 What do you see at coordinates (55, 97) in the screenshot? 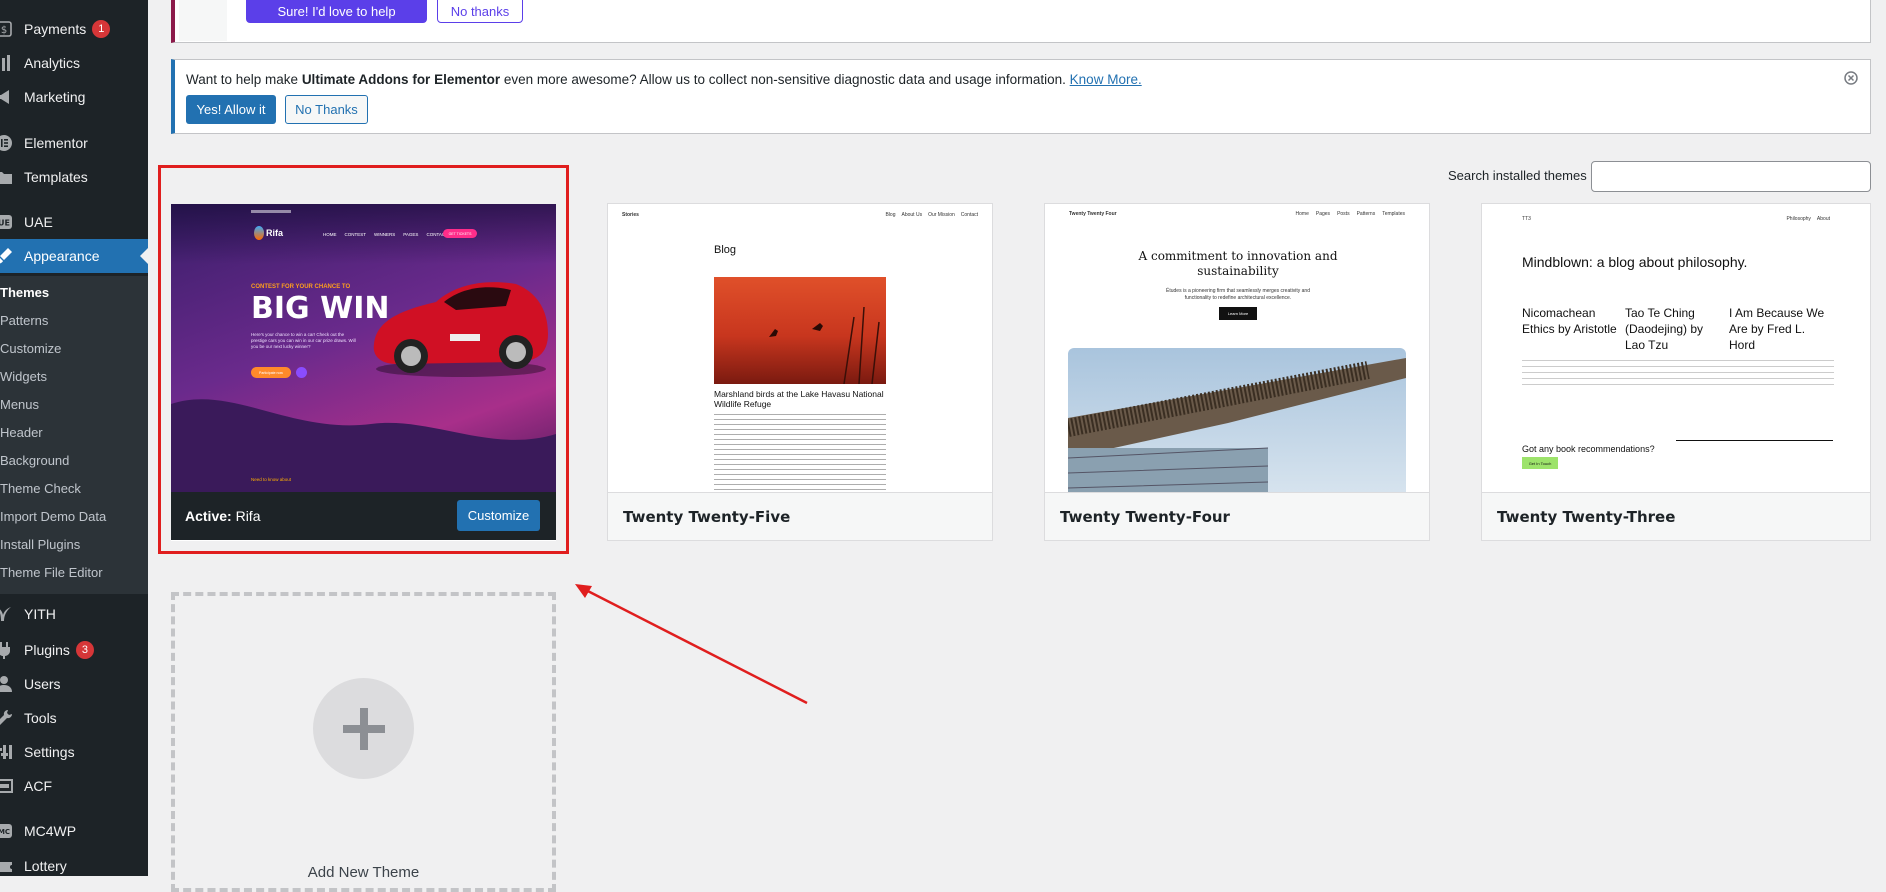
I see `menu-label: Marketing` at bounding box center [55, 97].